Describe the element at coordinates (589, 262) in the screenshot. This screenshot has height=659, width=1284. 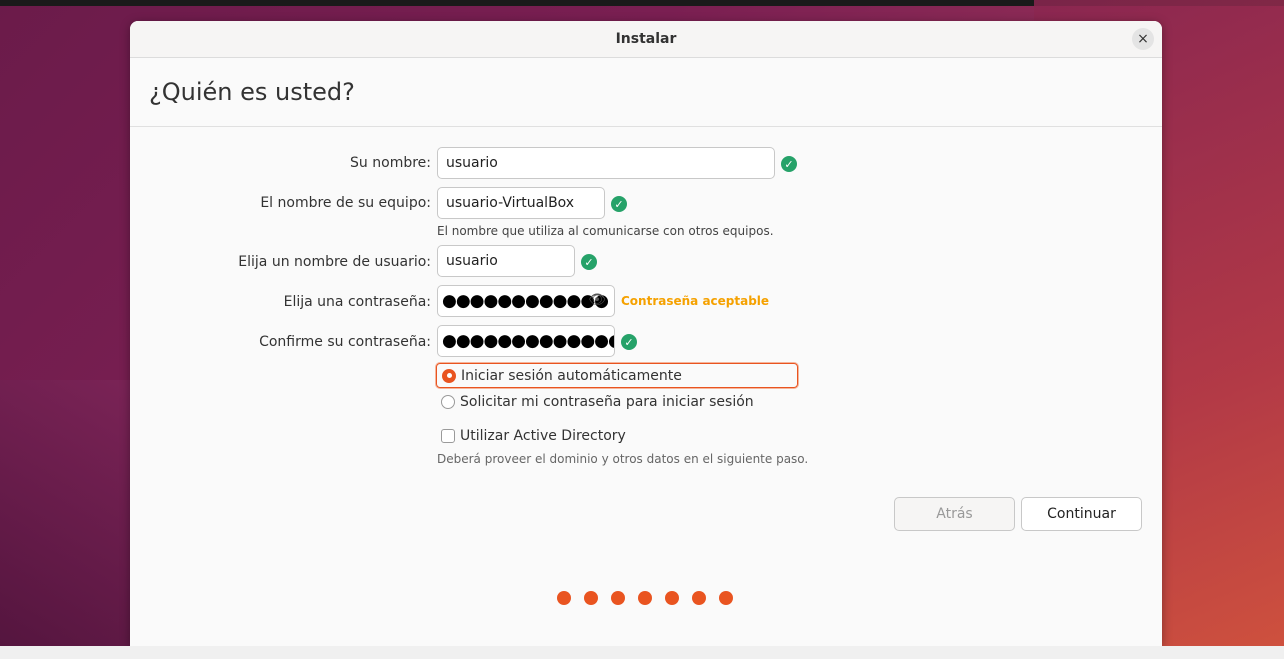
I see `username-valid-icon: ✓` at that location.